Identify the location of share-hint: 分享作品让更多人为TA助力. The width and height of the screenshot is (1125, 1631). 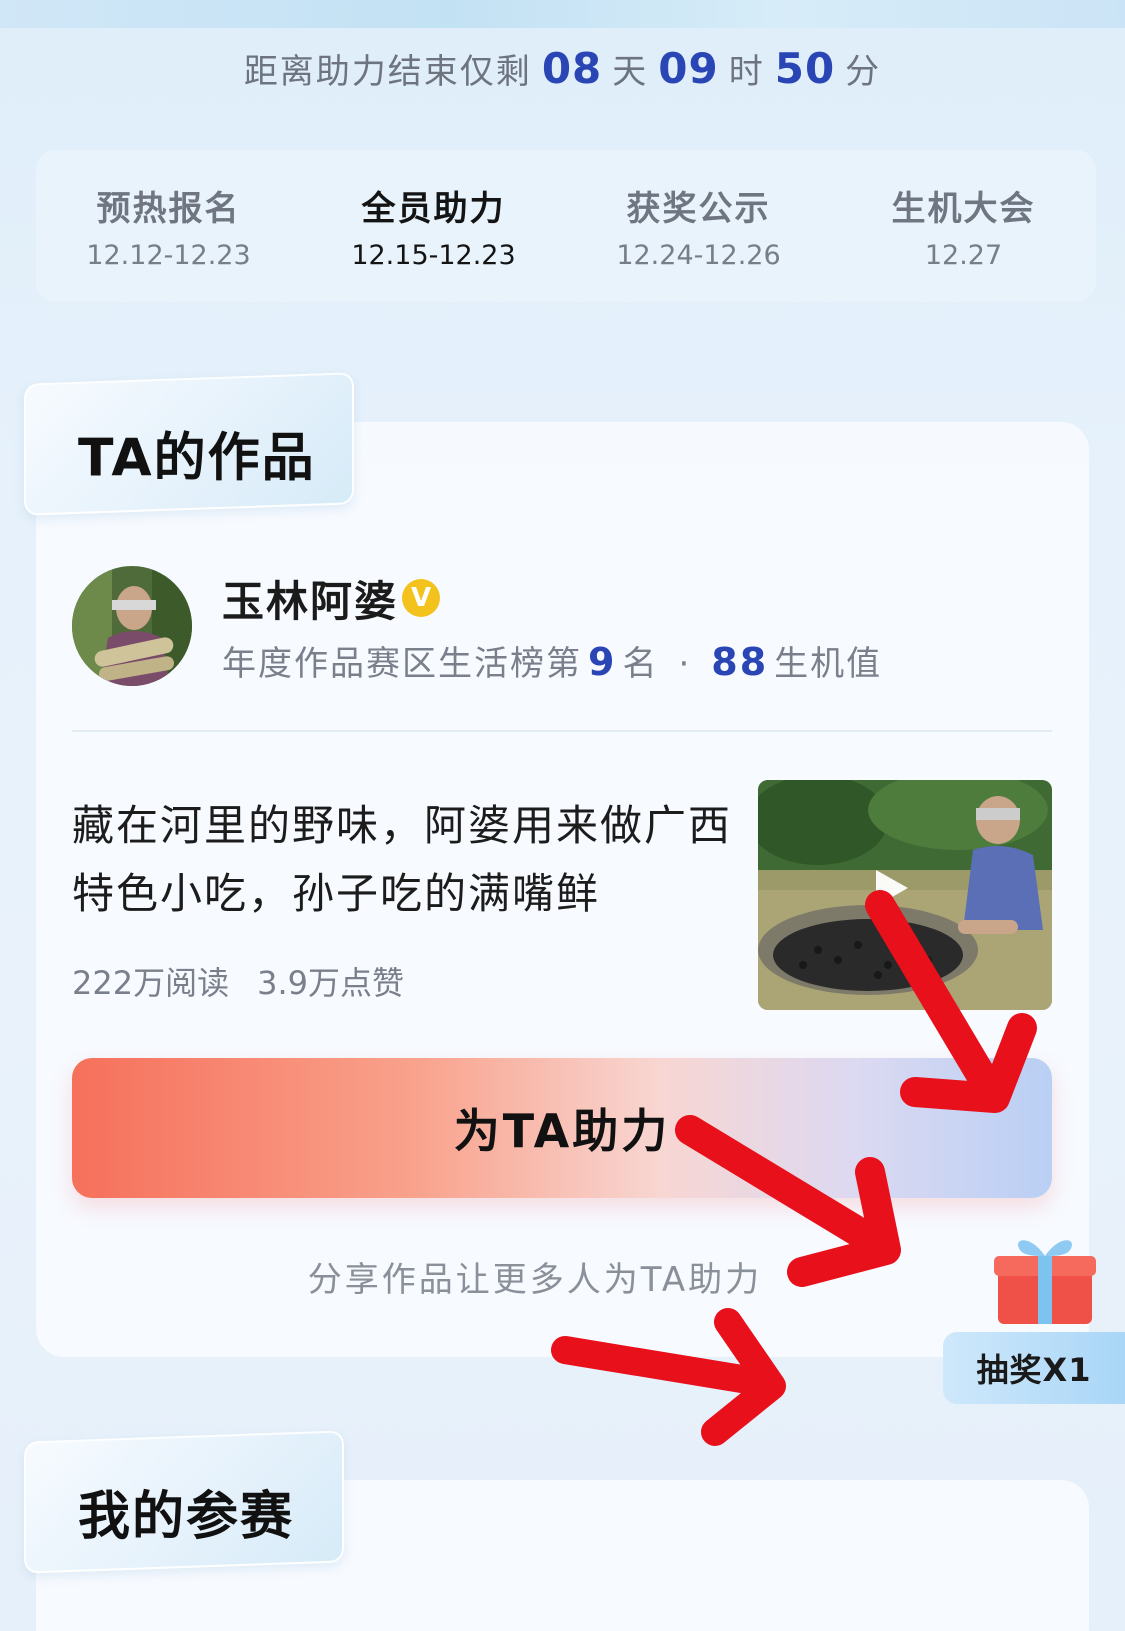
(535, 1276).